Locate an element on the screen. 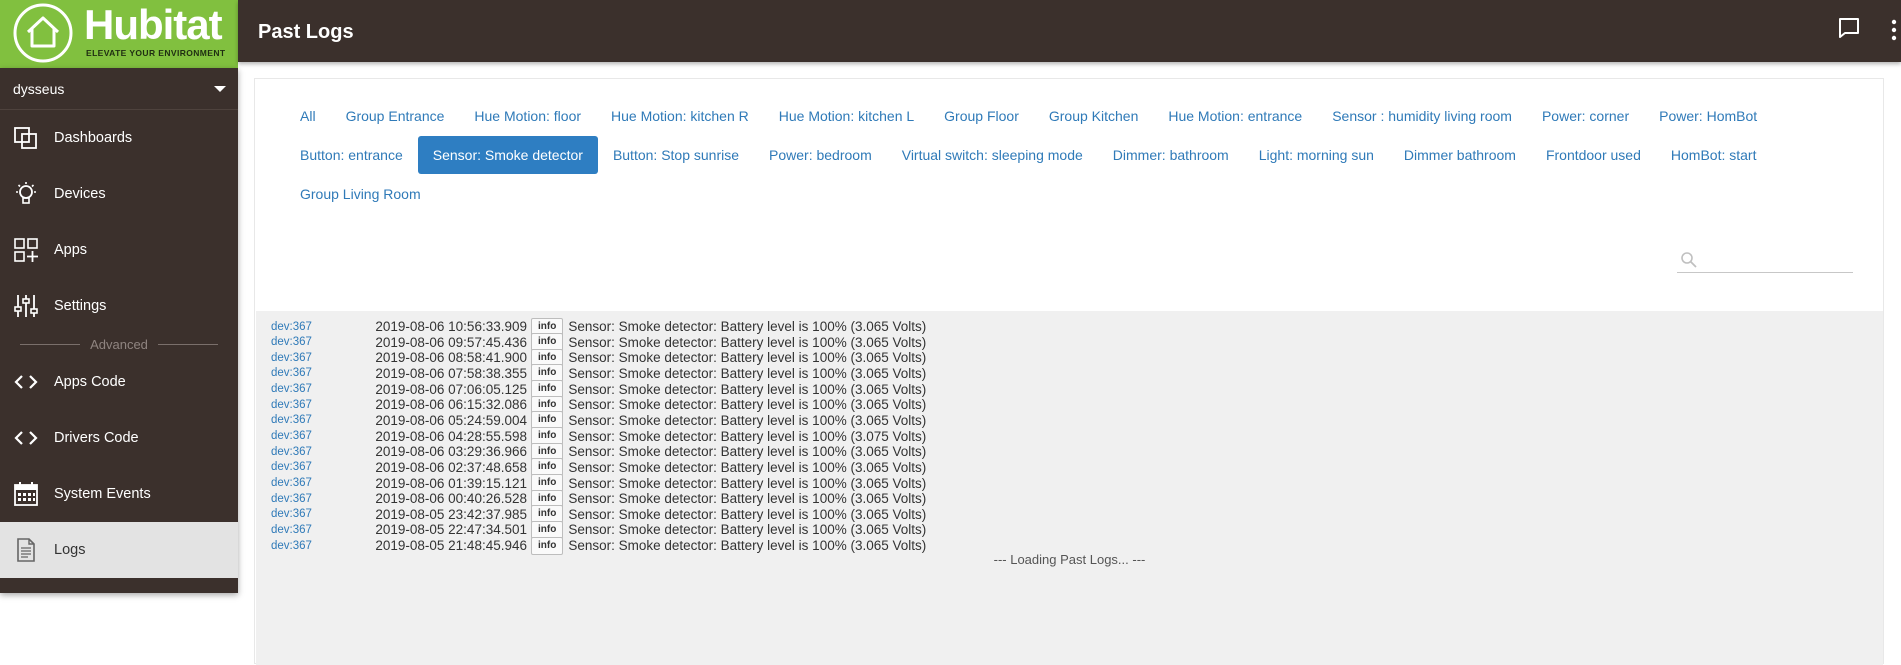 This screenshot has width=1901, height=665. sidebar-item-apps-code: Apps Code is located at coordinates (119, 382).